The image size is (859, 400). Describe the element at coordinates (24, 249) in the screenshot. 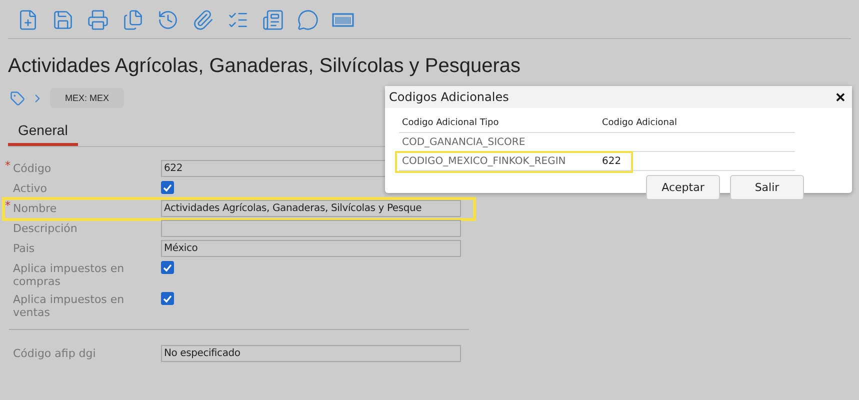

I see `field-label: Pais` at that location.